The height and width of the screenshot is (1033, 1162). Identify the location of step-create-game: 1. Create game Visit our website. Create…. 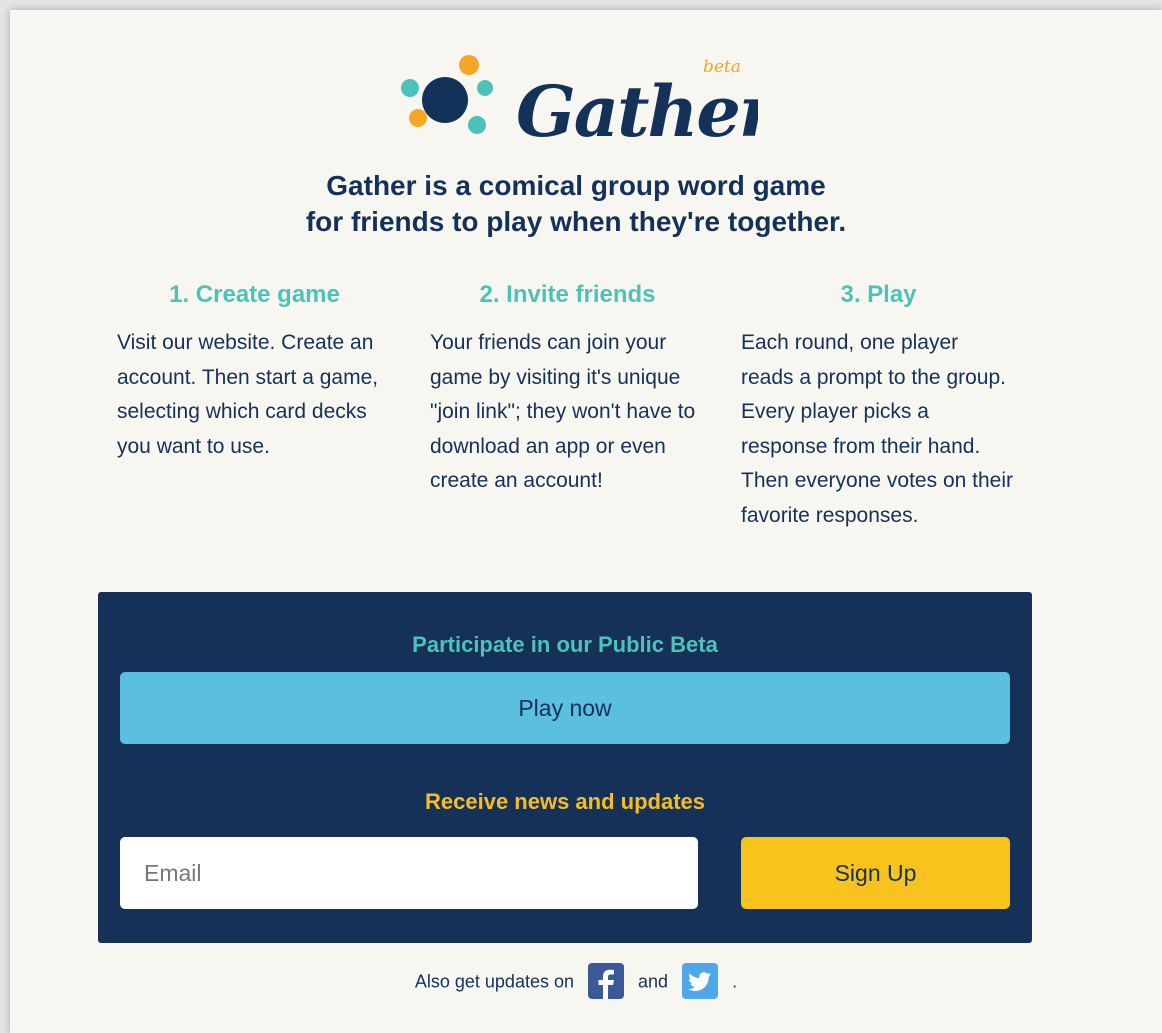
(254, 372).